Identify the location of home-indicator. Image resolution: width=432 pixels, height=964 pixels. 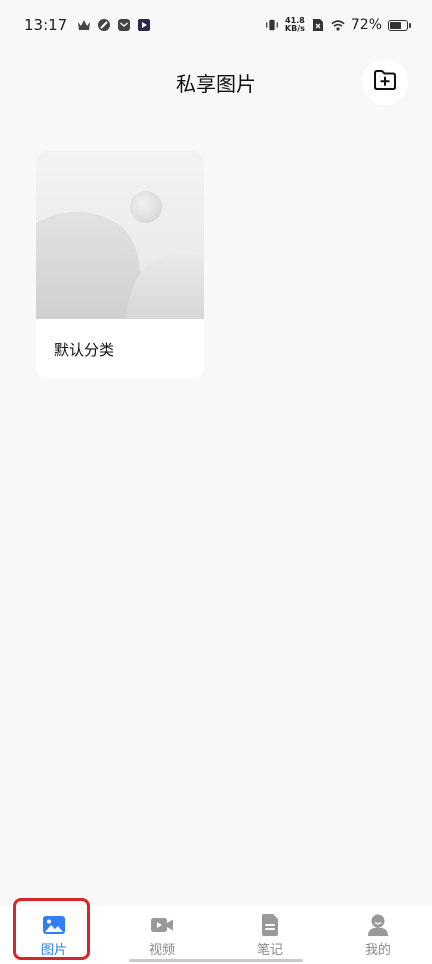
(216, 960).